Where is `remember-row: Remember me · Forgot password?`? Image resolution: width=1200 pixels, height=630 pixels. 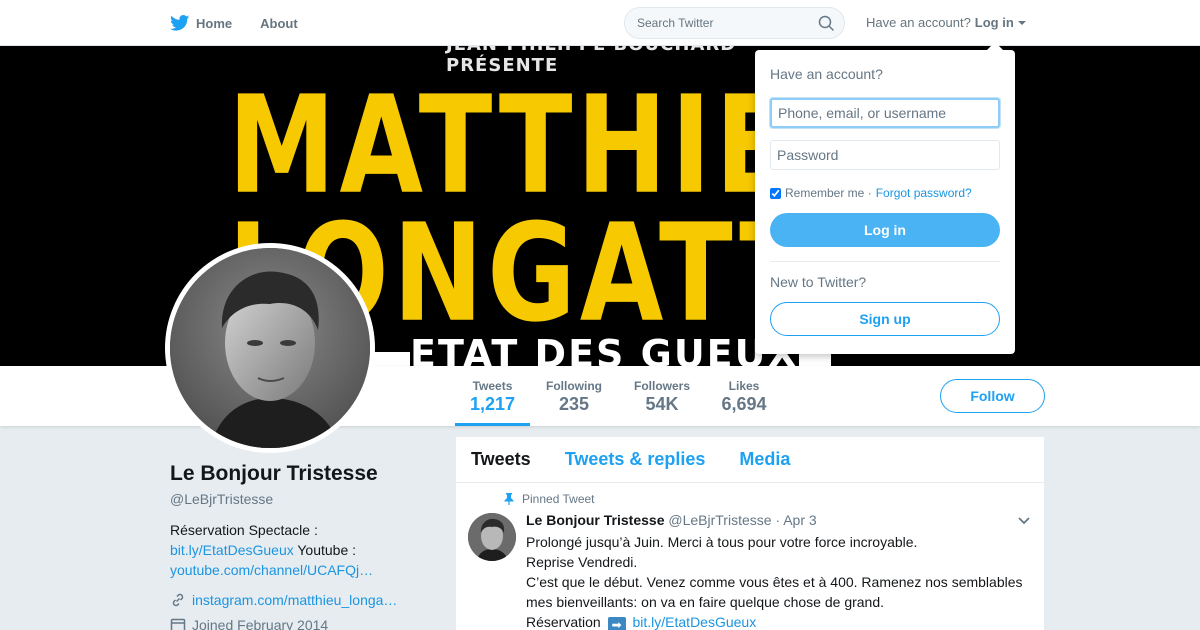
remember-row: Remember me · Forgot password? is located at coordinates (885, 193).